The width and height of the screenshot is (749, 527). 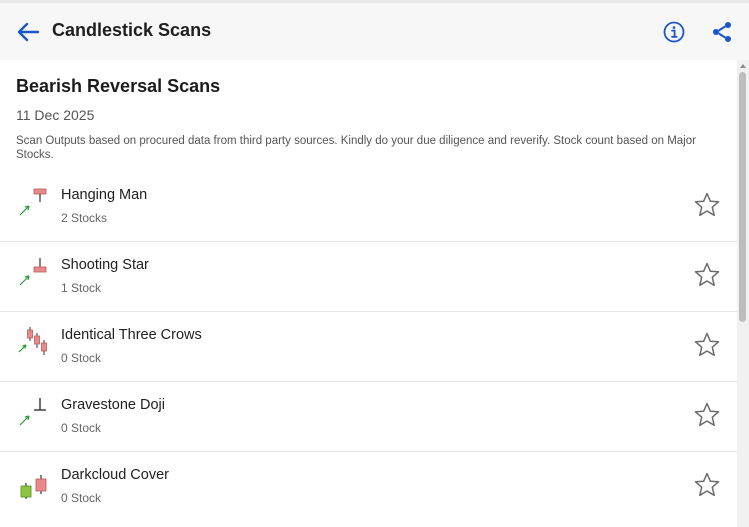 I want to click on scan-name: Identical Three Crows, so click(x=131, y=335).